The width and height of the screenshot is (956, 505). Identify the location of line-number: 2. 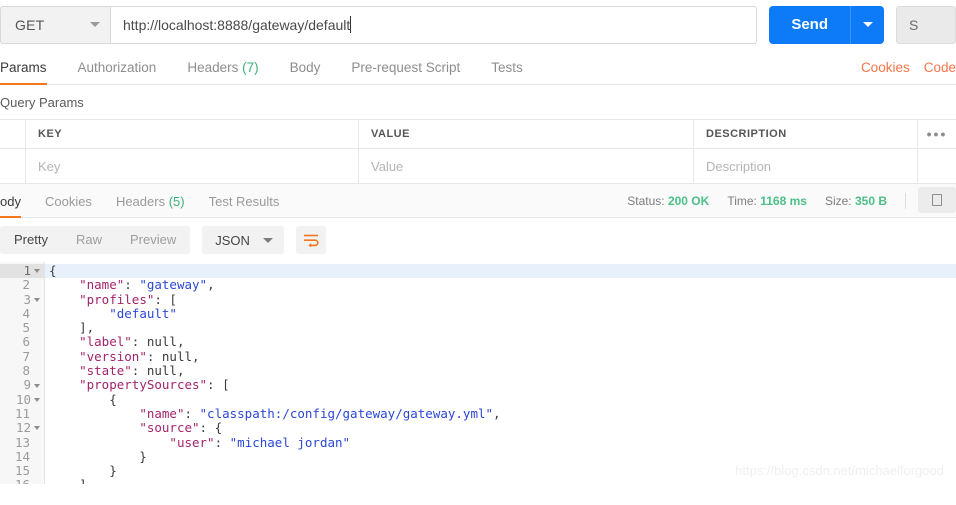
(22, 285).